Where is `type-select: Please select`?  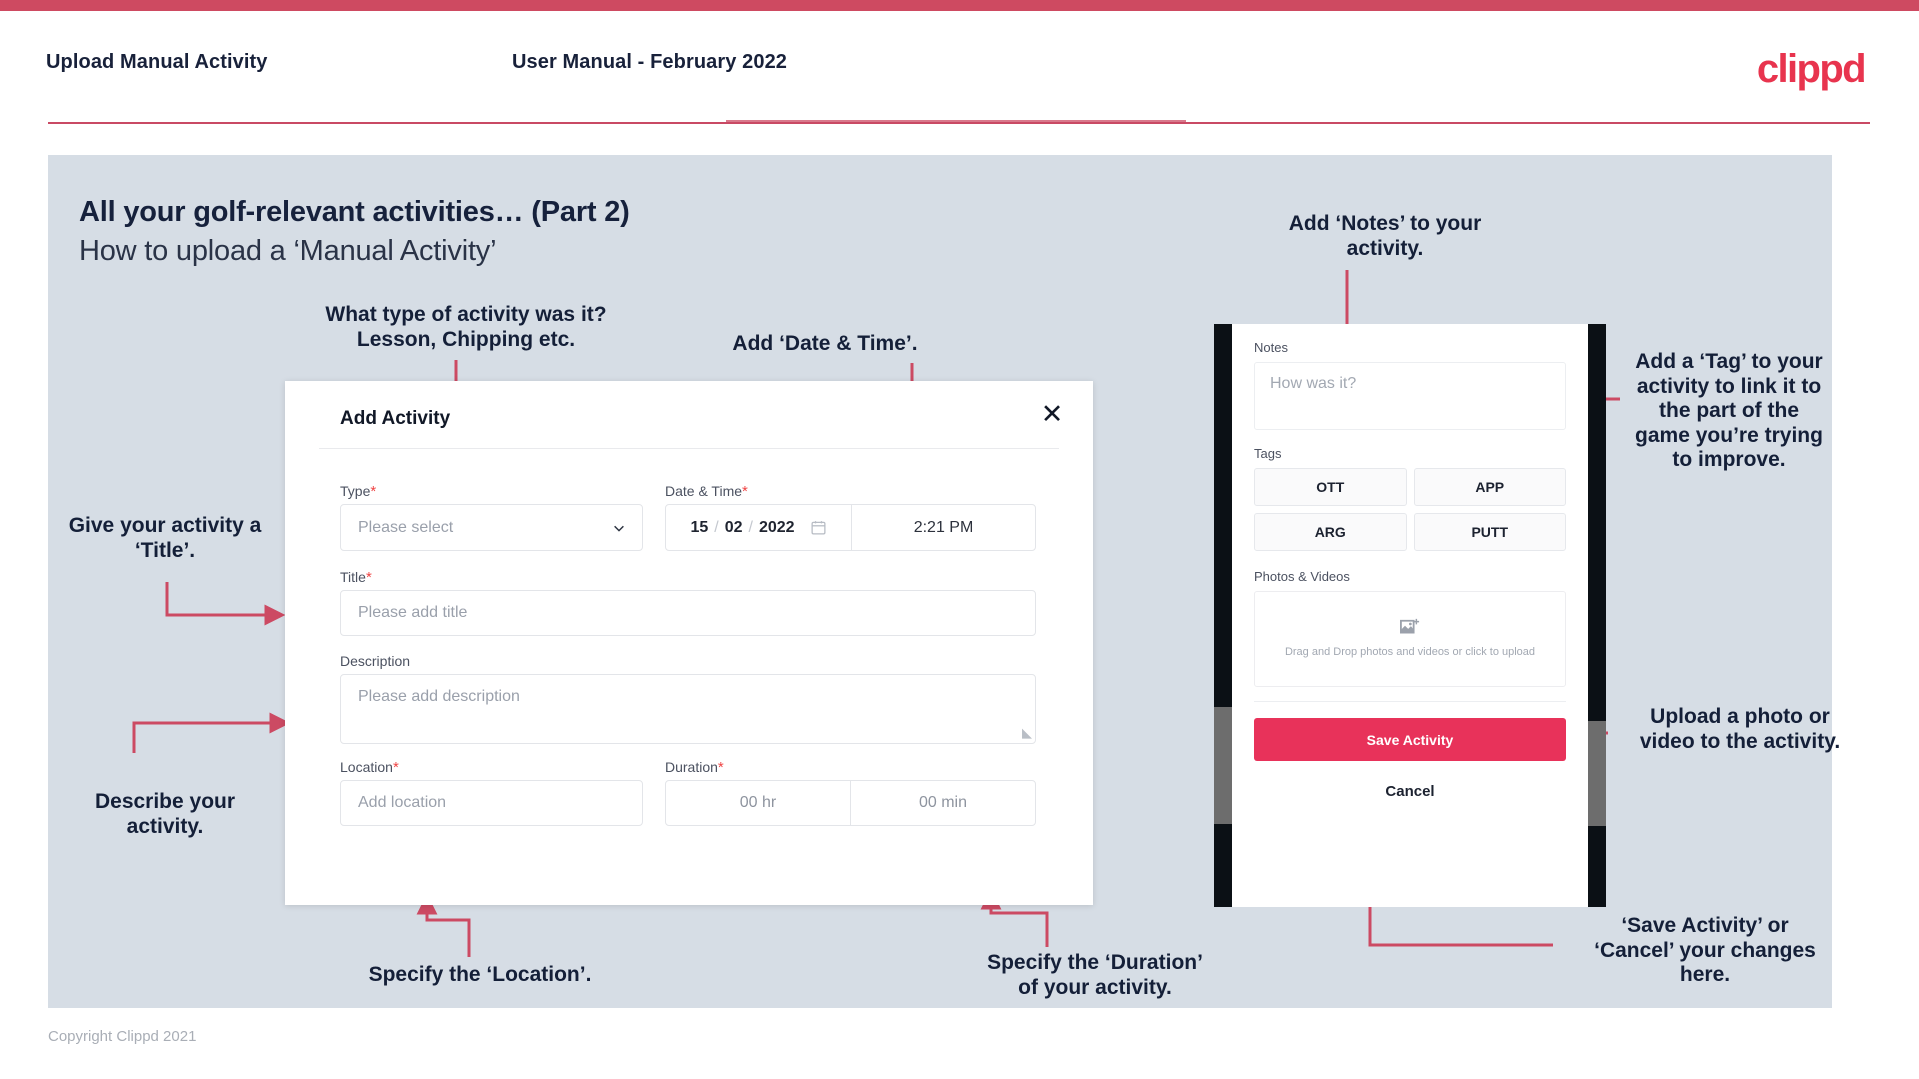 type-select: Please select is located at coordinates (491, 527).